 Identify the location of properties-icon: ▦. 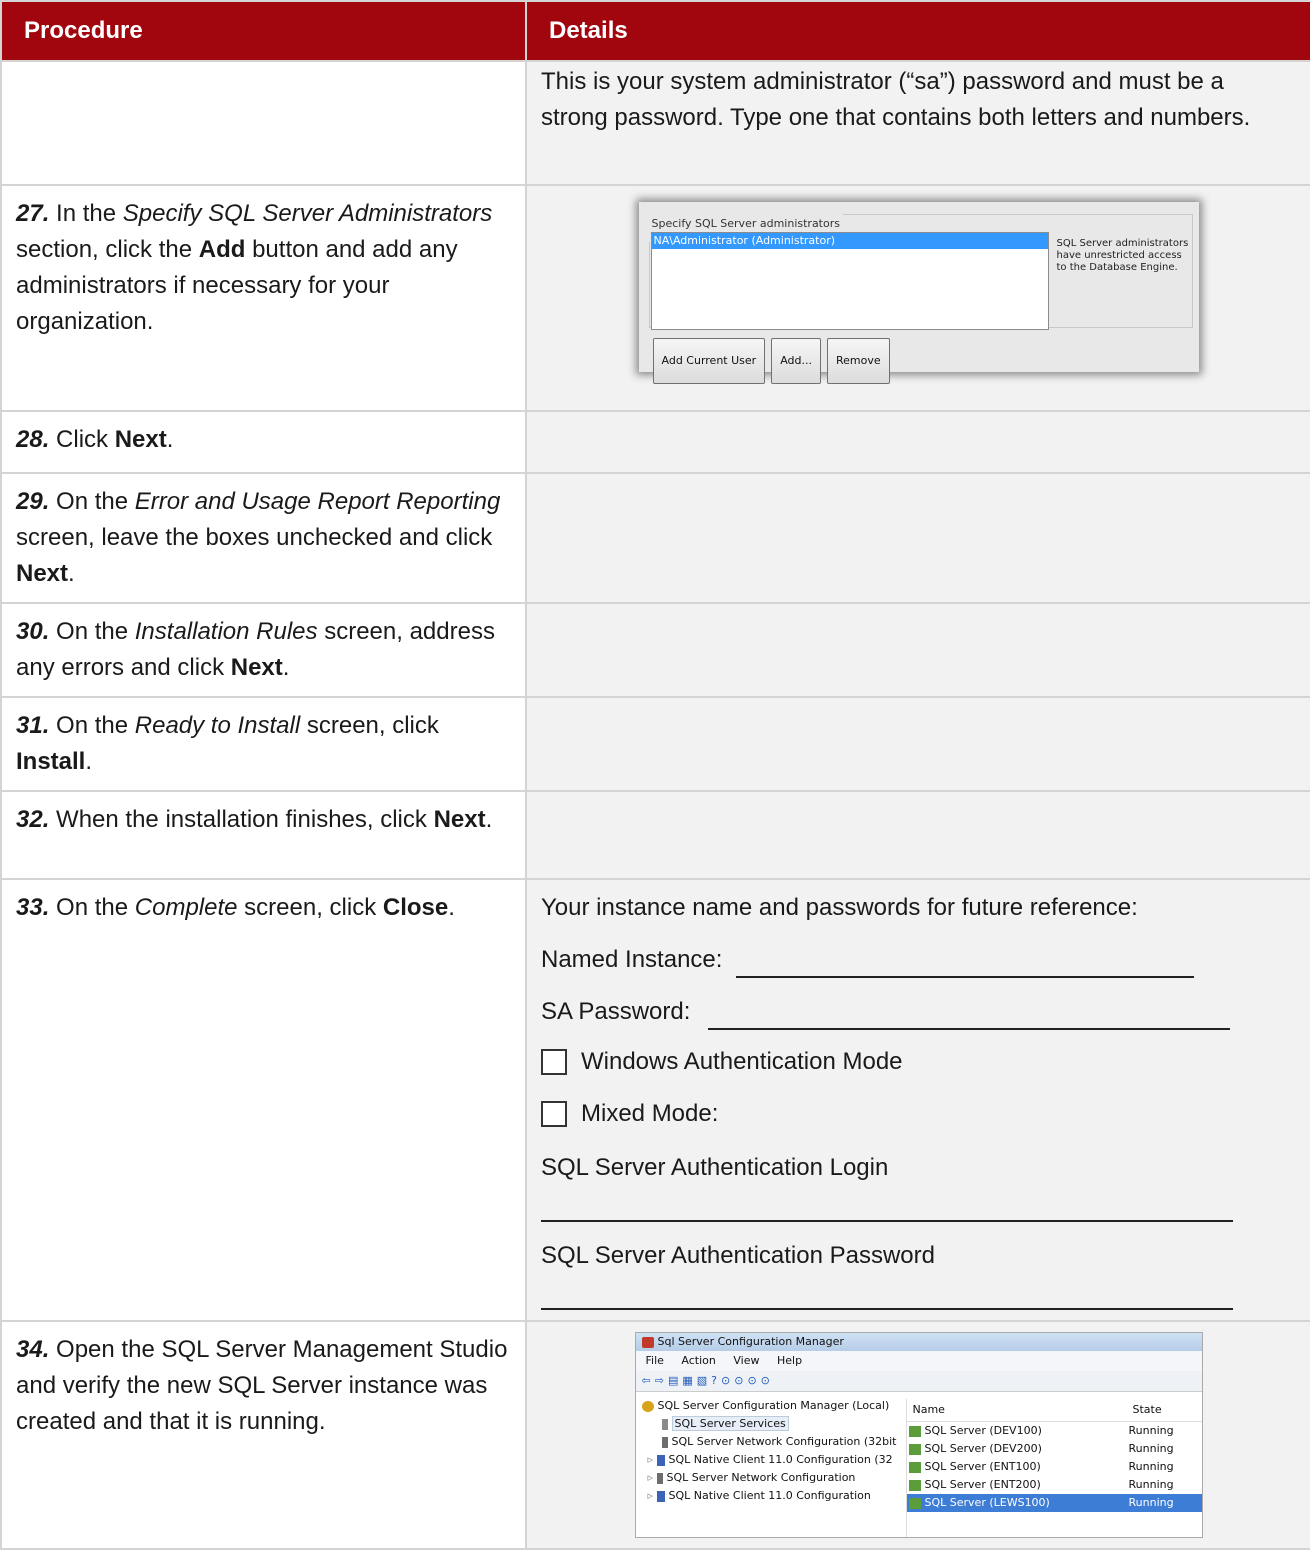
(689, 1380).